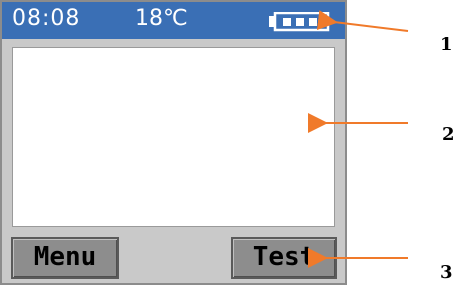 Image resolution: width=456 pixels, height=287 pixels. Describe the element at coordinates (446, 272) in the screenshot. I see `callout-label-3: 3` at that location.